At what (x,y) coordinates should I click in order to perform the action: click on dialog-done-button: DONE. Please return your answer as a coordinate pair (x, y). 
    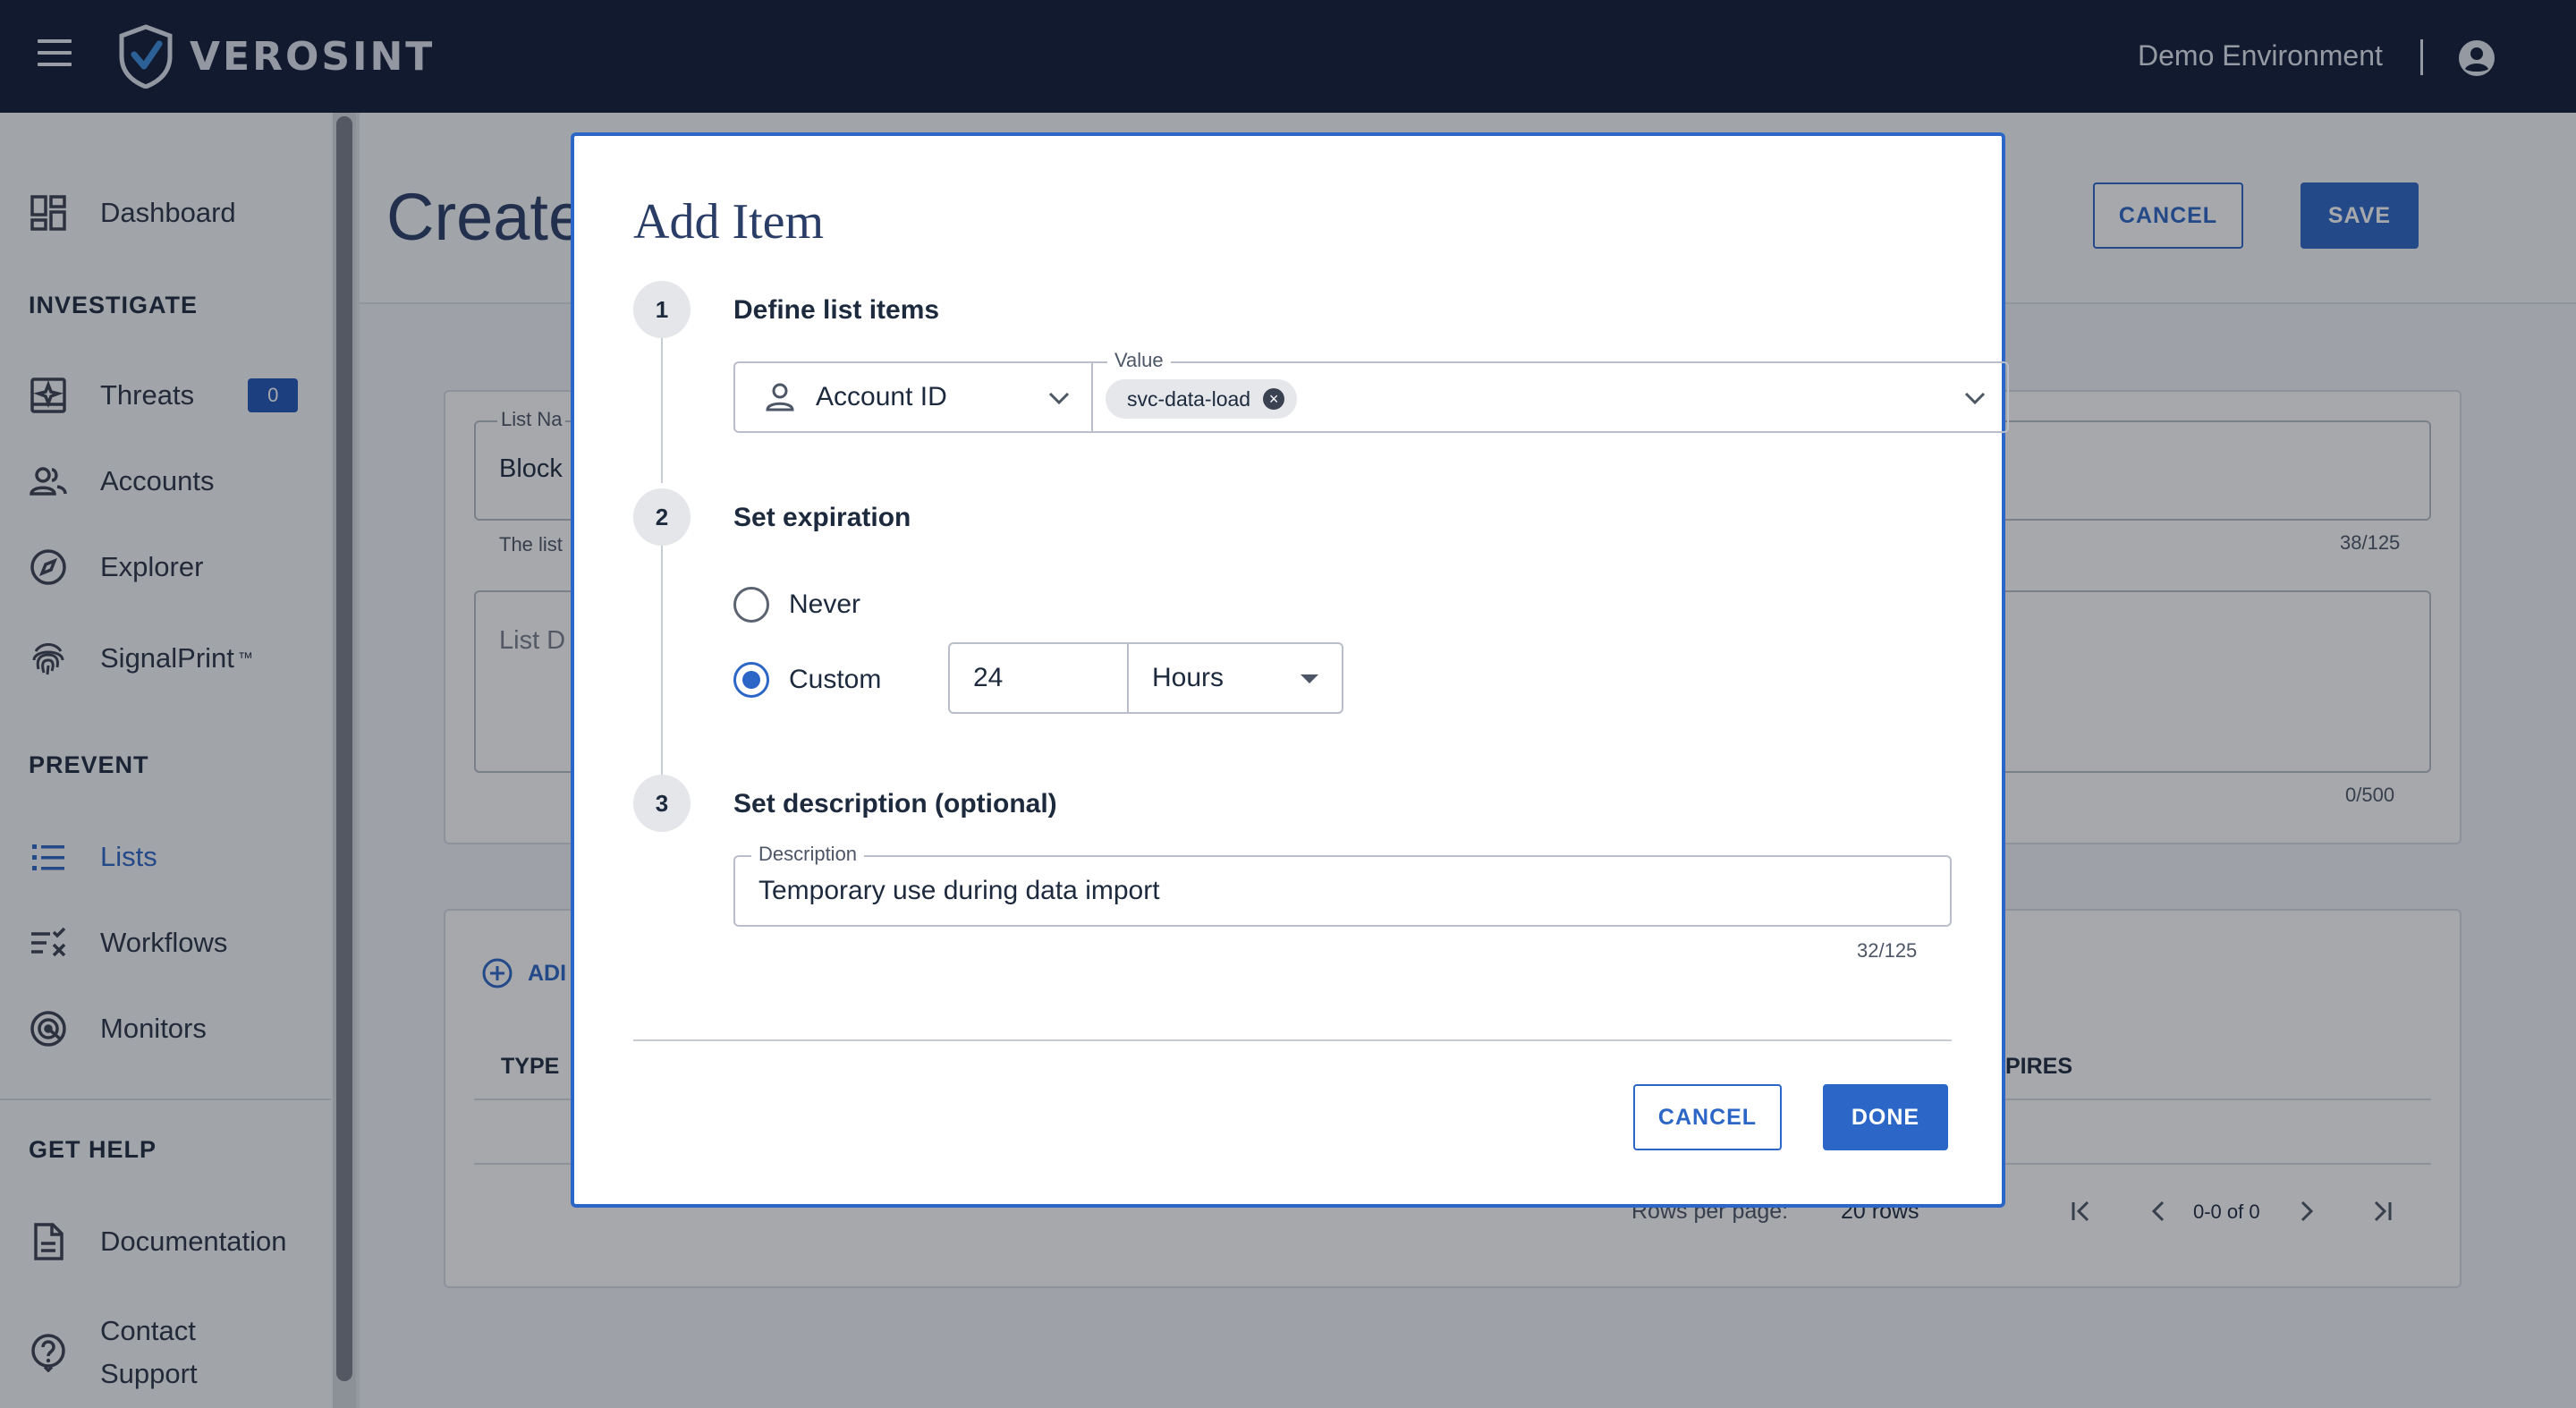
    Looking at the image, I should click on (1885, 1117).